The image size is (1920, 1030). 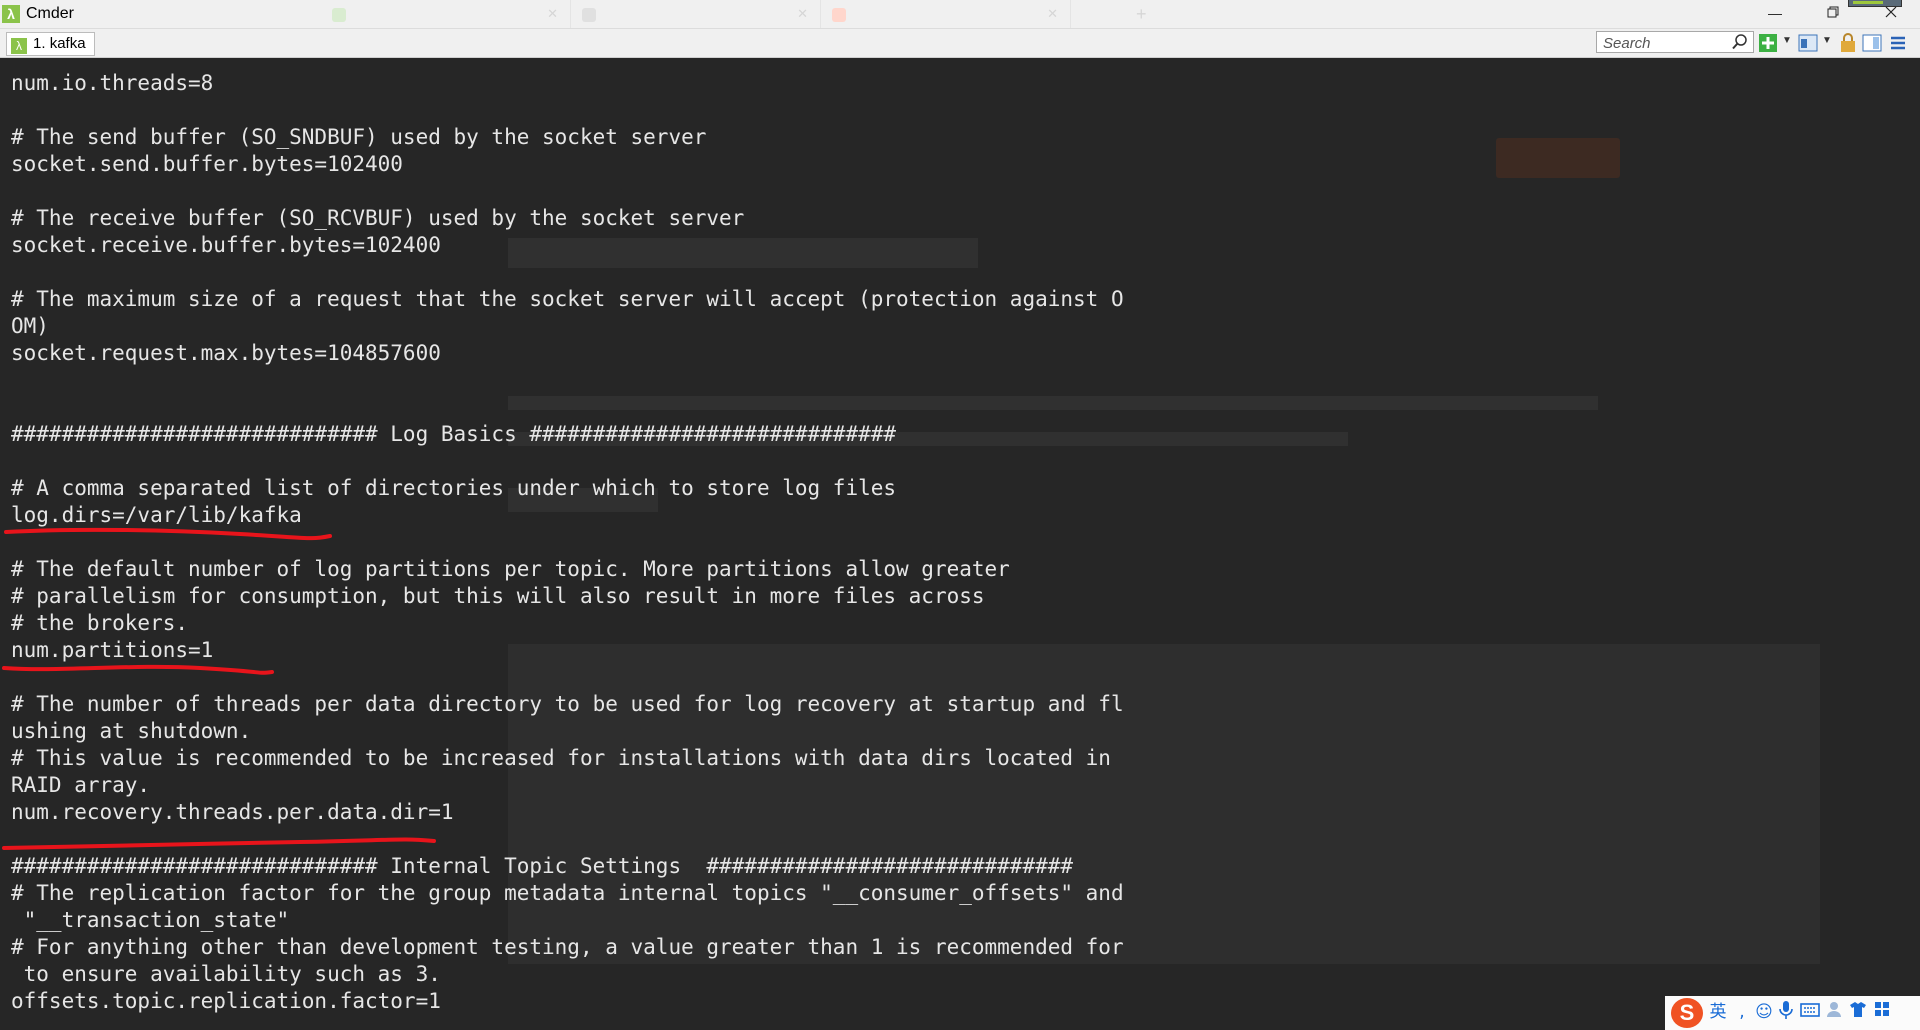 I want to click on annotation-layer, so click(x=219, y=688).